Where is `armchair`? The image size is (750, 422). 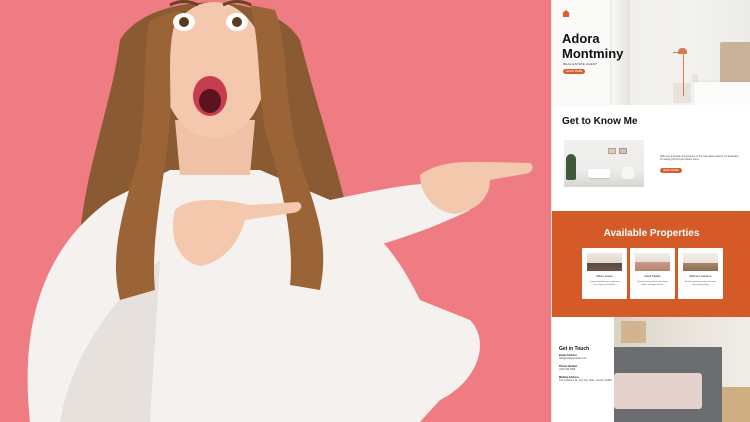 armchair is located at coordinates (628, 173).